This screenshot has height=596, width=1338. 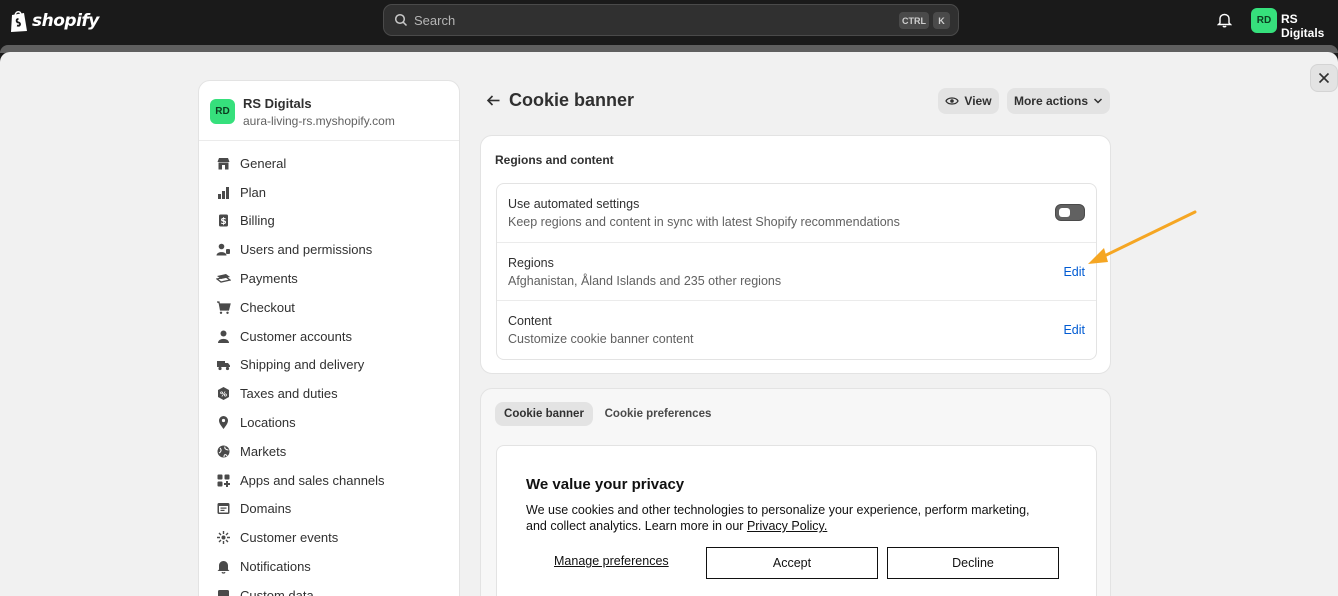 What do you see at coordinates (266, 509) in the screenshot?
I see `sidebar-item-label: Domains` at bounding box center [266, 509].